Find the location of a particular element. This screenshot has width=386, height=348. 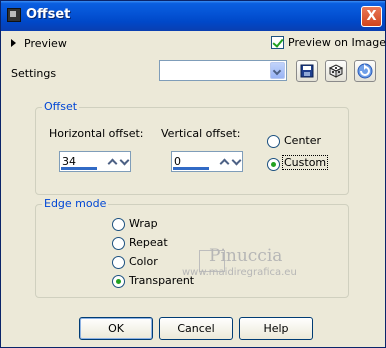

preview-on-image-label: Preview on Image is located at coordinates (337, 42).